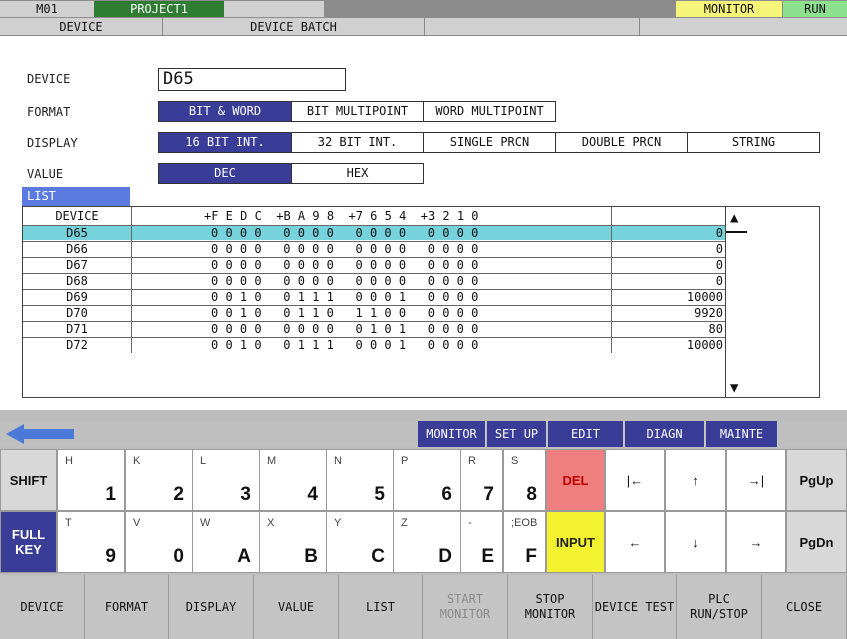  Describe the element at coordinates (804, 607) in the screenshot. I see `fkey-close: CLOSE` at that location.